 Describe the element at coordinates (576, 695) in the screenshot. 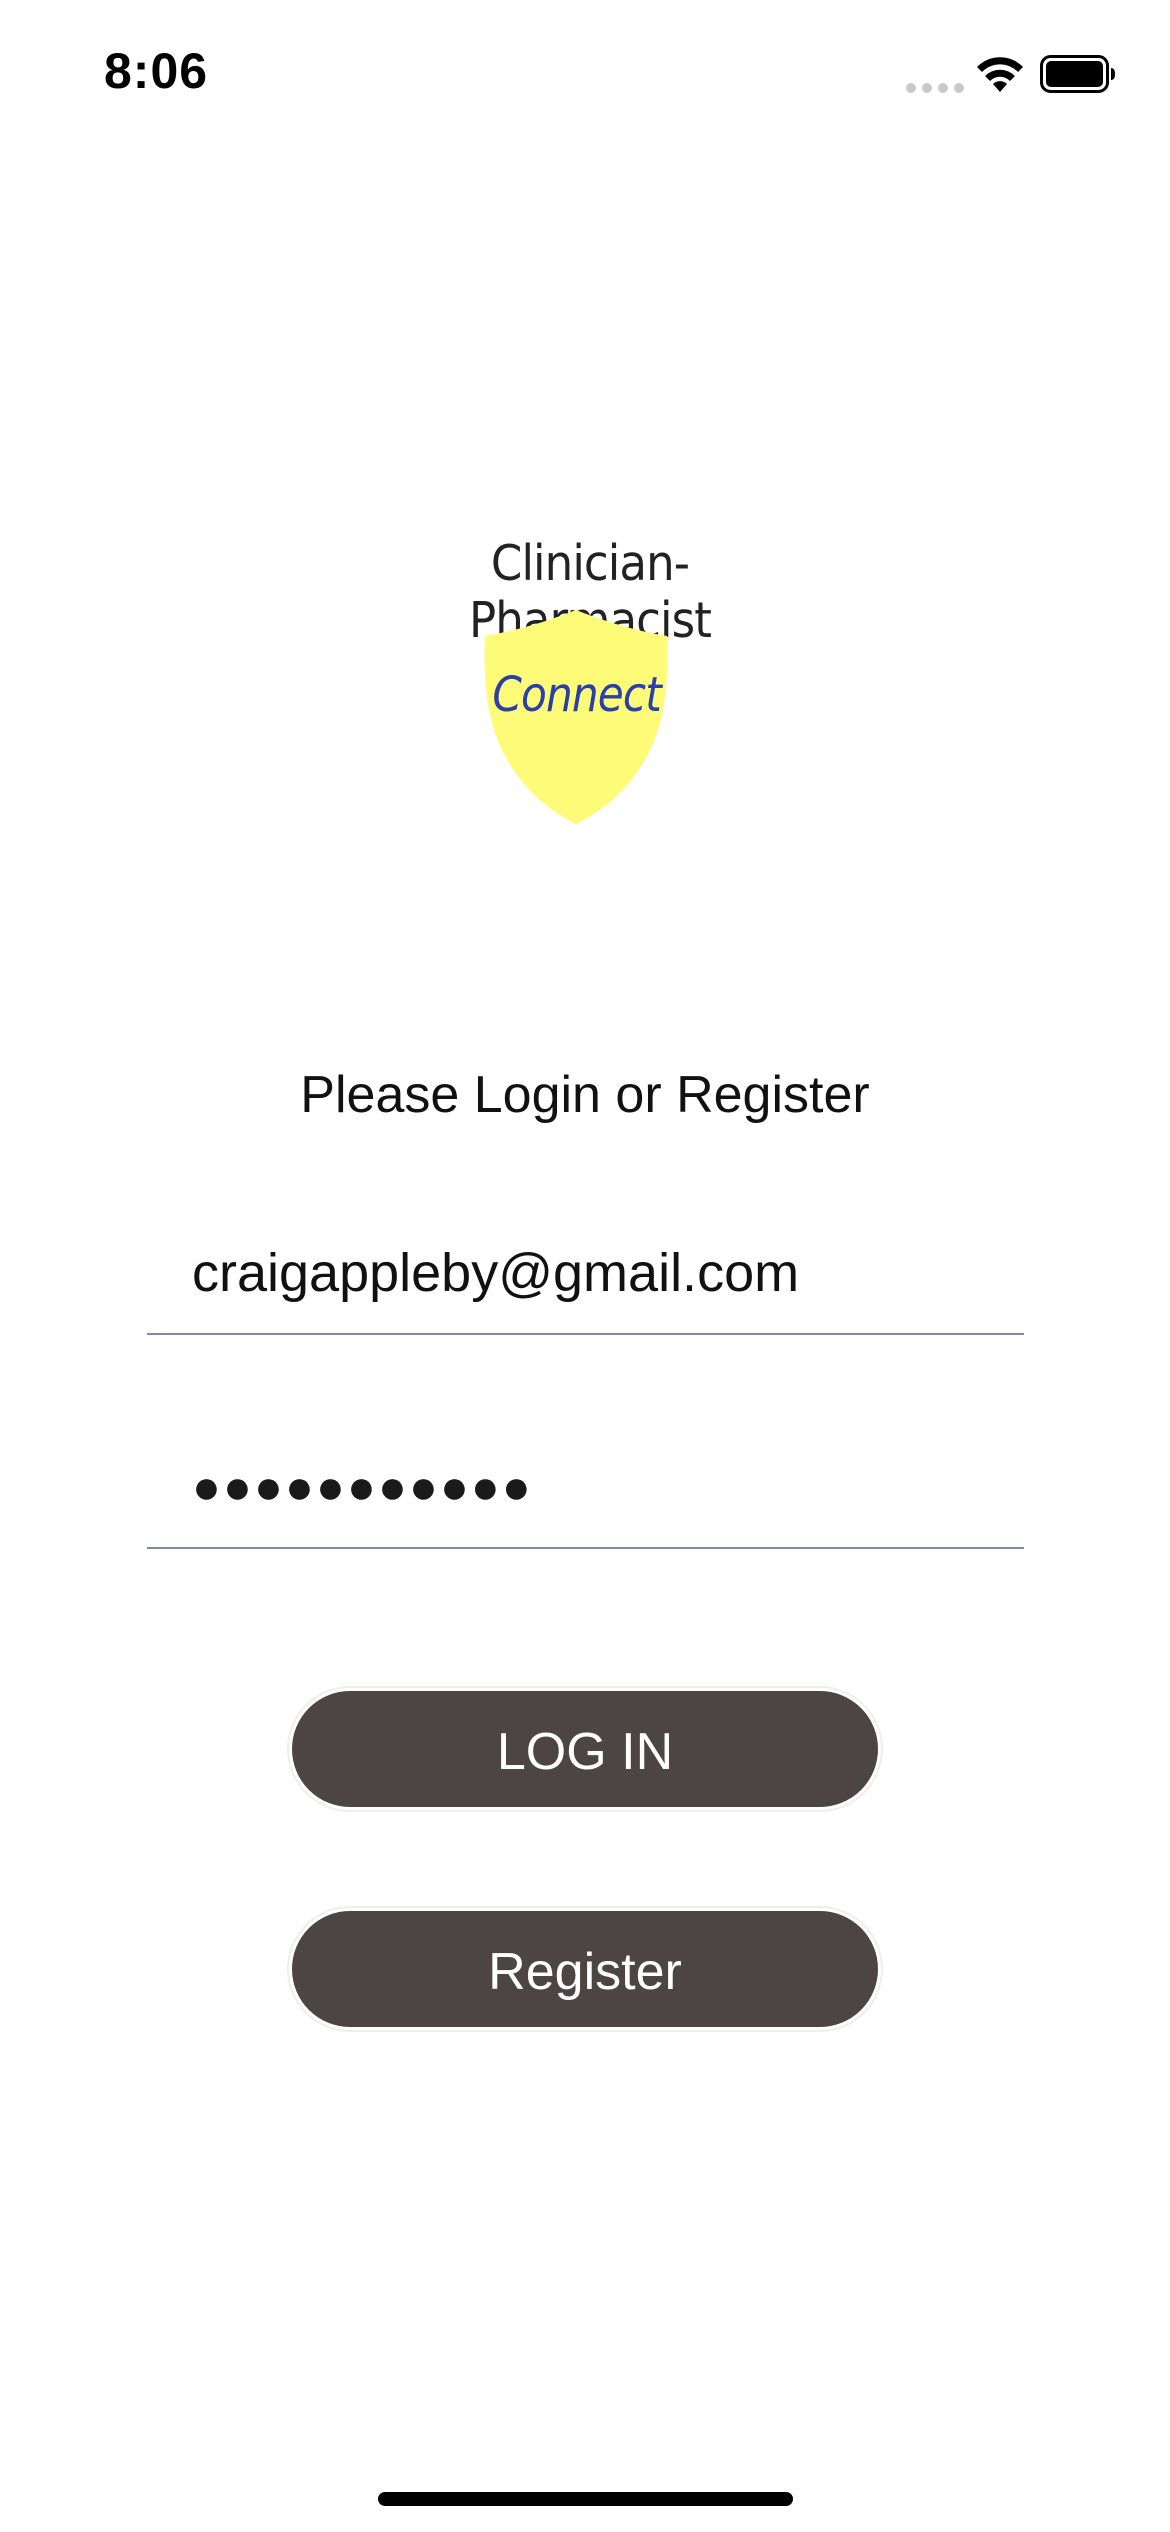

I see `logo-shield-text: Connect` at that location.